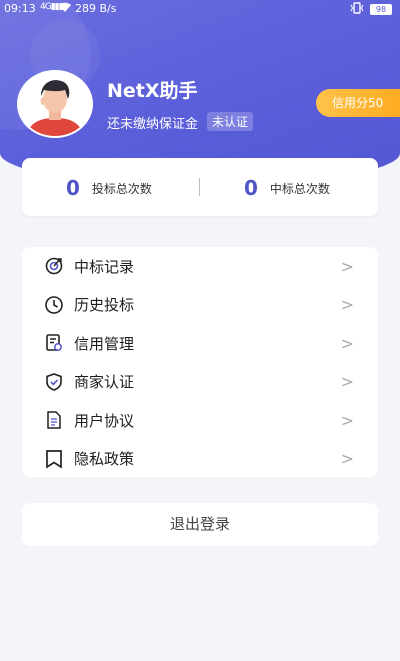 The height and width of the screenshot is (661, 400). I want to click on wins-label: 中标总次数, so click(299, 188).